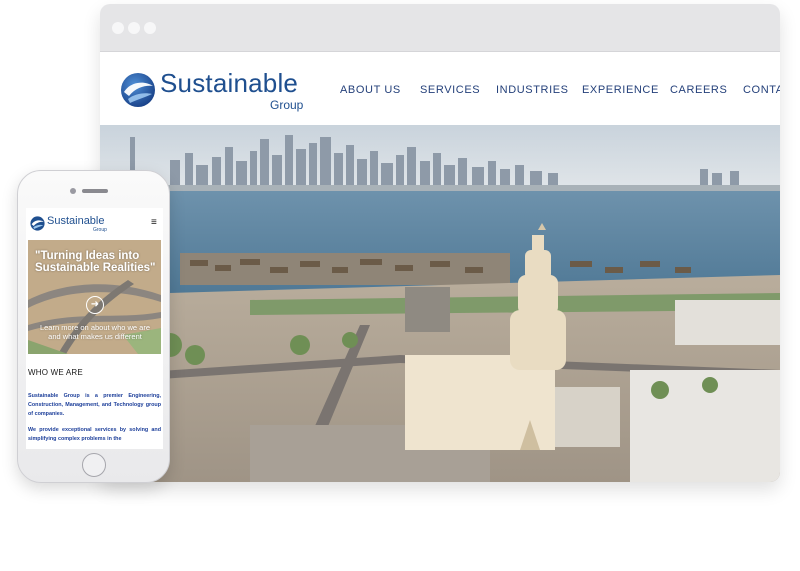 The image size is (800, 571). I want to click on logo-wordmark: Sustainable, so click(229, 83).